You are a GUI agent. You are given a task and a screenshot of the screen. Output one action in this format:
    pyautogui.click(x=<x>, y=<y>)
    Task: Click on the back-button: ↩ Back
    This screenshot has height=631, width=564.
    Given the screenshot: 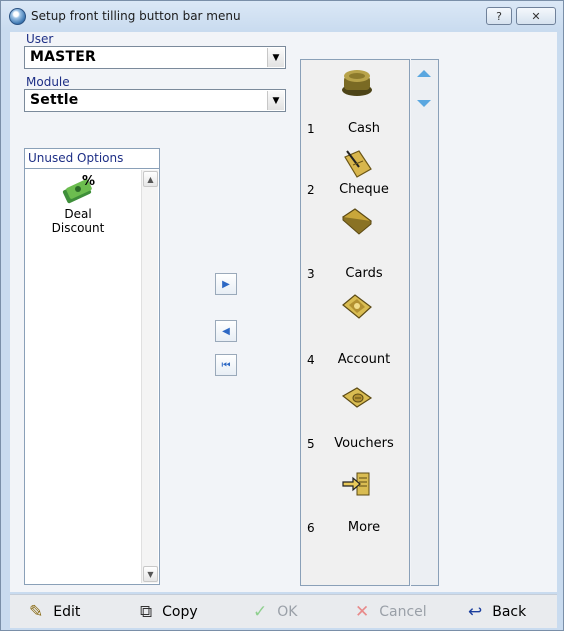 What is the action you would take?
    pyautogui.click(x=497, y=612)
    